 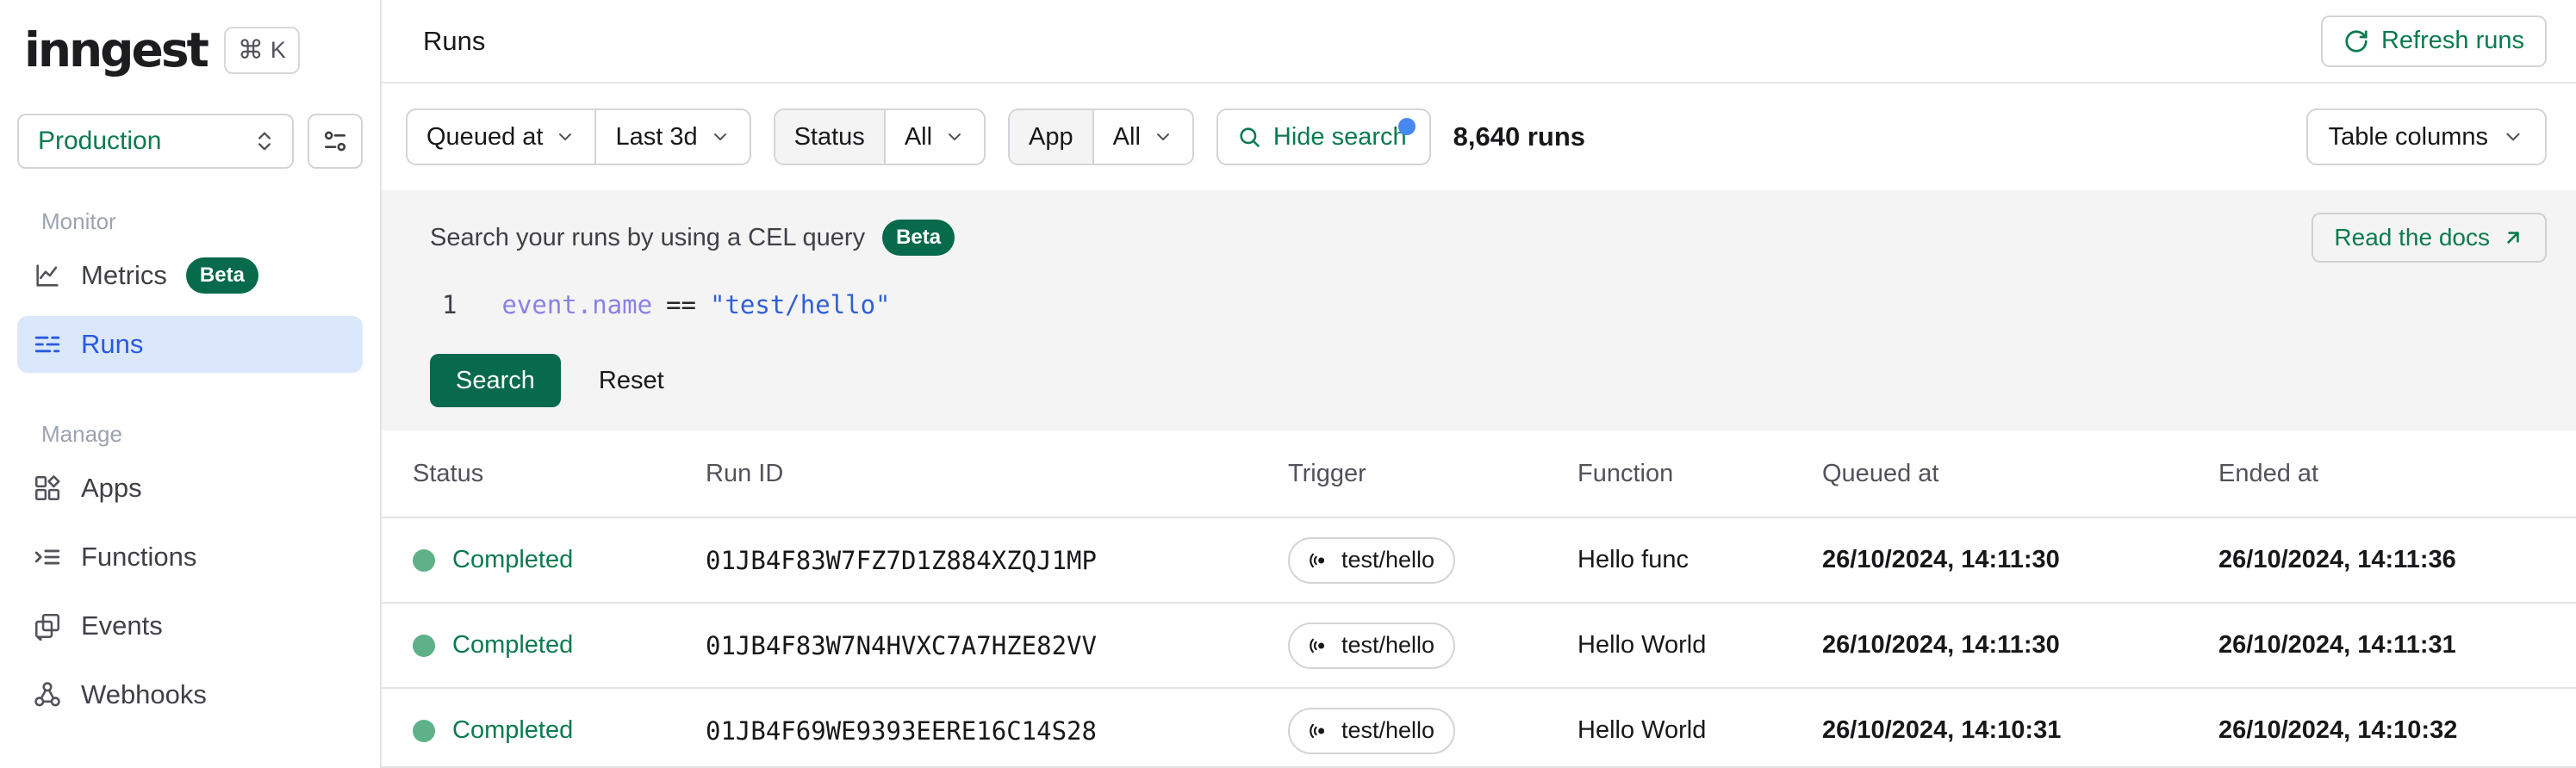 I want to click on sidebar-item-metrics: Metrics Beta, so click(x=190, y=275).